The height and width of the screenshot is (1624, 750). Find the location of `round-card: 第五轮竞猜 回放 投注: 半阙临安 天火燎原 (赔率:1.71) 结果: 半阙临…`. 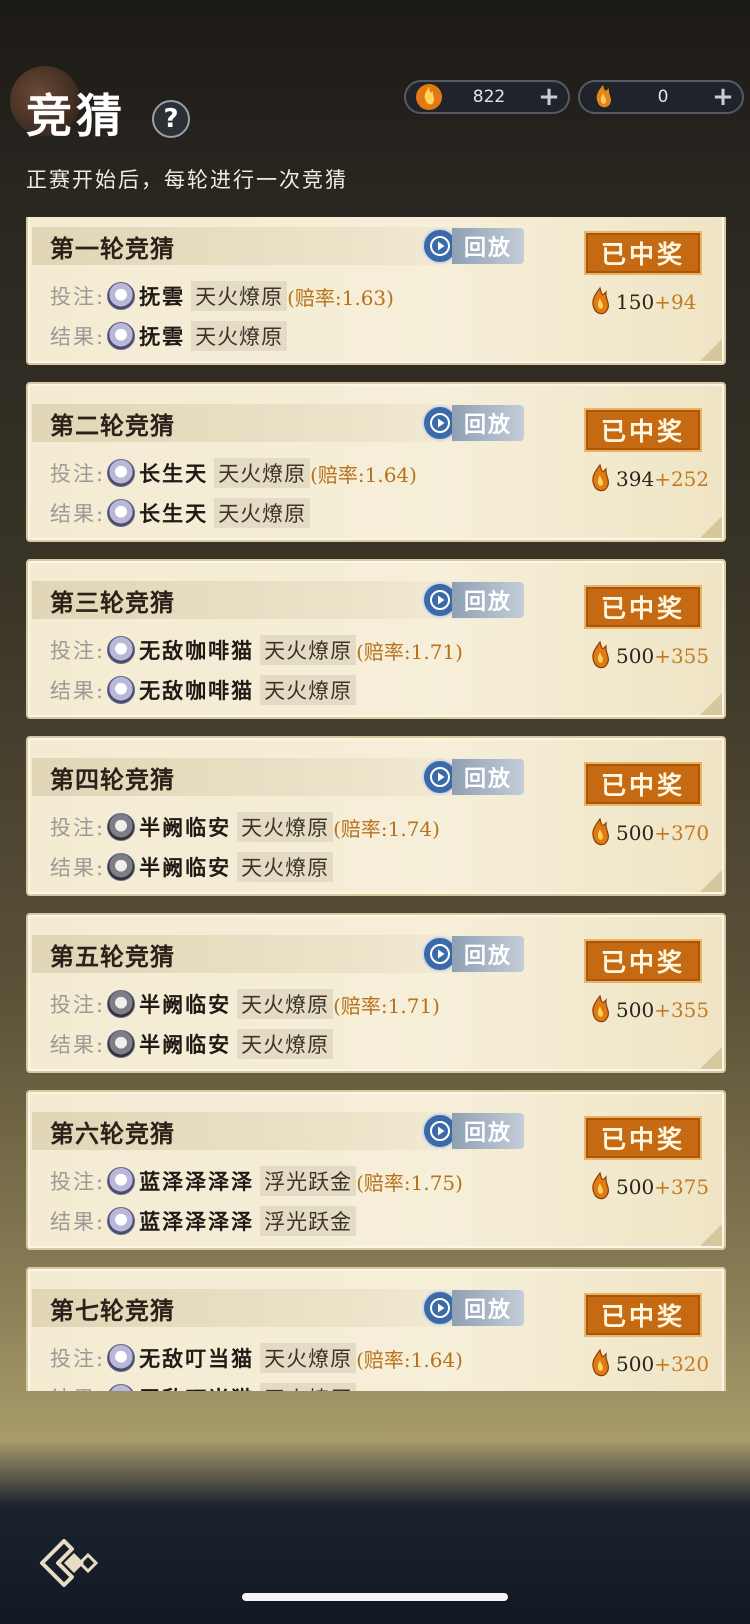

round-card: 第五轮竞猜 回放 投注: 半阙临安 天火燎原 (赔率:1.71) 结果: 半阙临… is located at coordinates (376, 993).